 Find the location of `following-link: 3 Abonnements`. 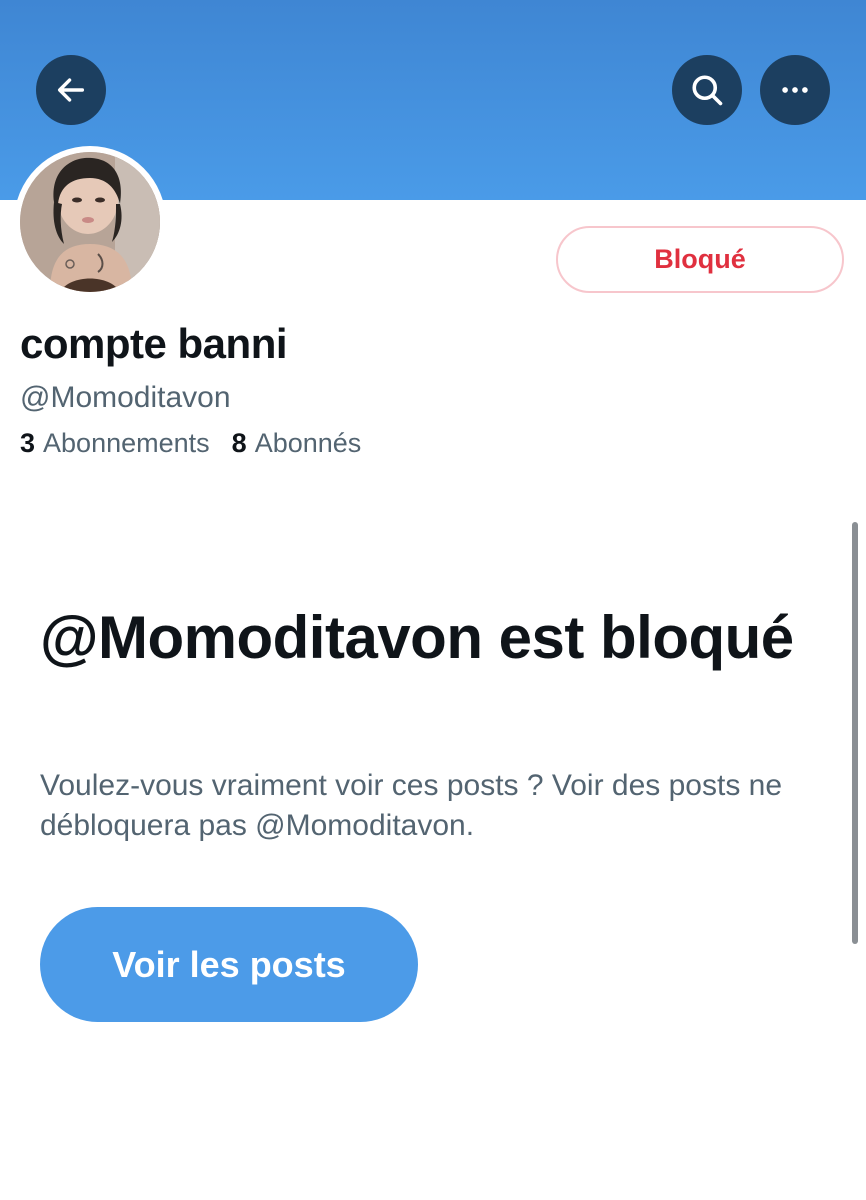

following-link: 3 Abonnements is located at coordinates (115, 443).